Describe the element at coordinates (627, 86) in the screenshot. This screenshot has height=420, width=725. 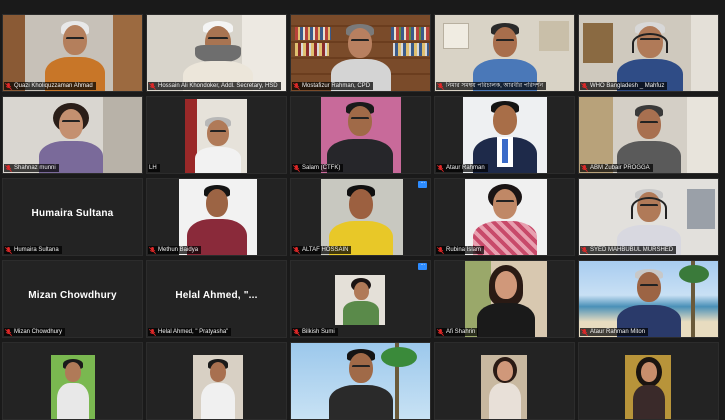
I see `participant-name: WHO Bangladesh _ Mahfuz` at that location.